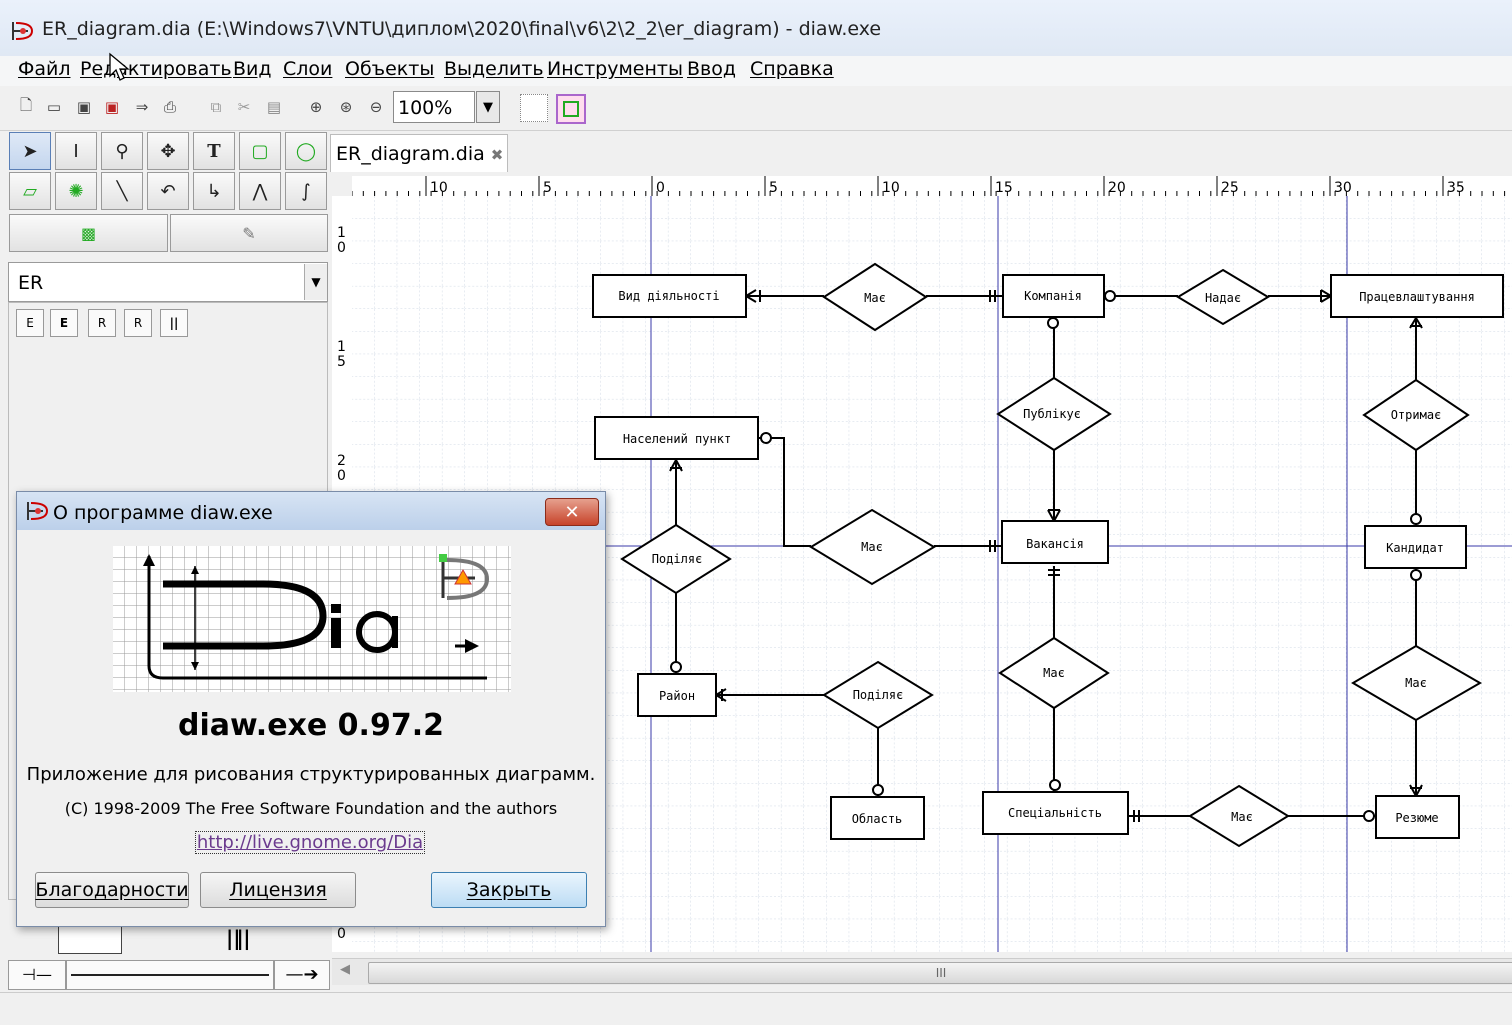 The width and height of the screenshot is (1512, 1025). I want to click on line-width-icon: |‖|, so click(249, 939).